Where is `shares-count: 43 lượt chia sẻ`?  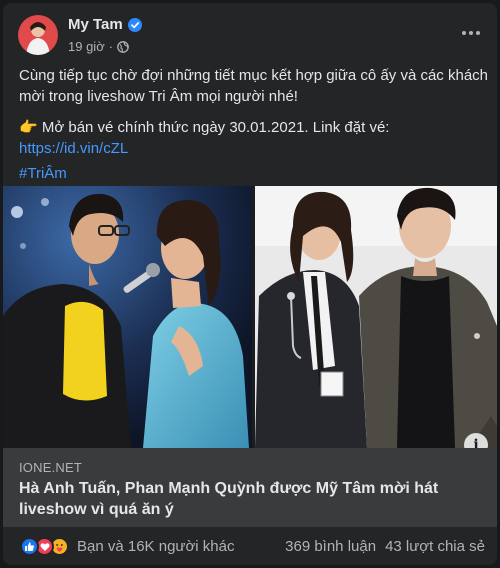
shares-count: 43 lượt chia sẻ is located at coordinates (435, 546).